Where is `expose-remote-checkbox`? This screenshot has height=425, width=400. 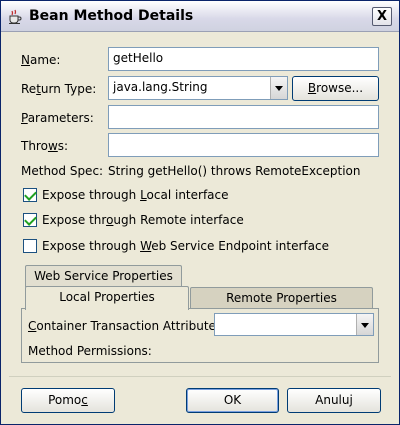 expose-remote-checkbox is located at coordinates (30, 220).